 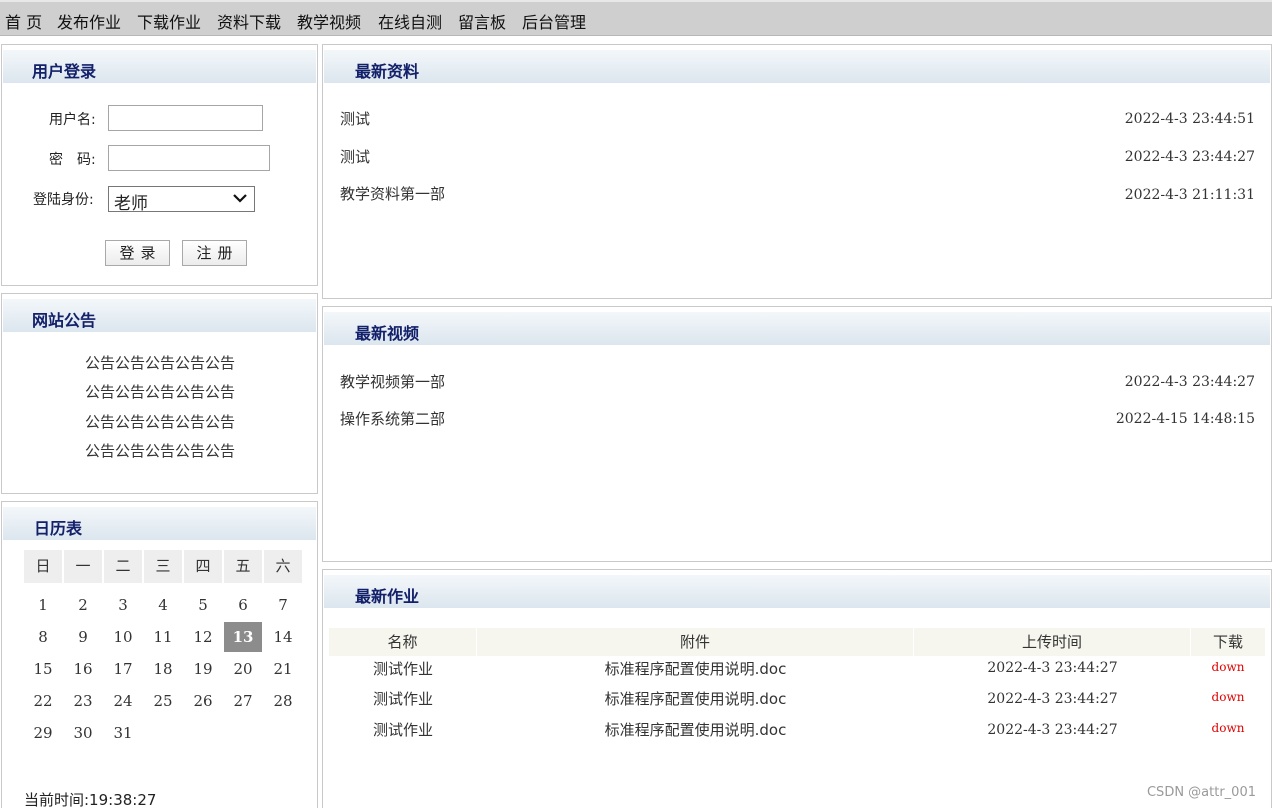 What do you see at coordinates (283, 669) in the screenshot?
I see `calendar-day: 21` at bounding box center [283, 669].